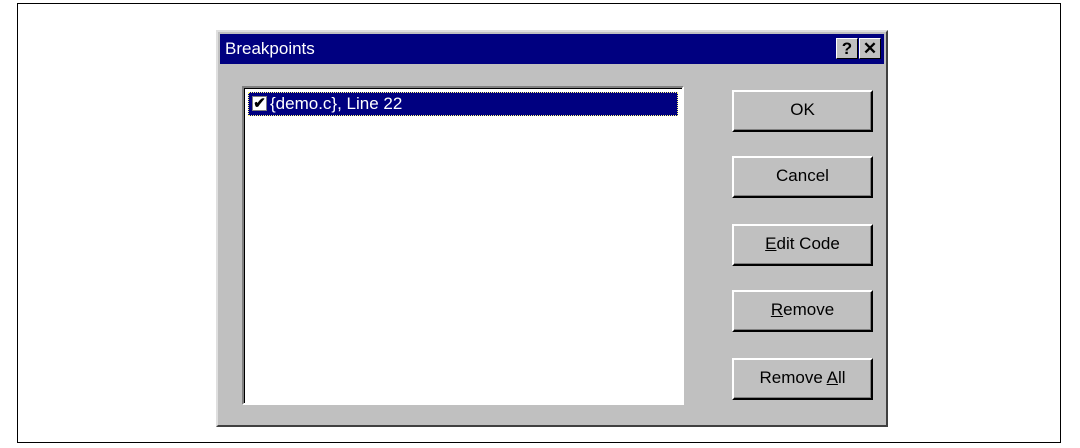 Image resolution: width=1080 pixels, height=448 pixels. I want to click on remove-accel: R, so click(777, 309).